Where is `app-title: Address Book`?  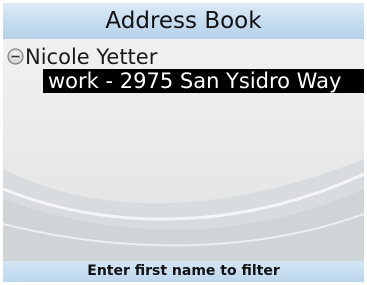
app-title: Address Book is located at coordinates (183, 21).